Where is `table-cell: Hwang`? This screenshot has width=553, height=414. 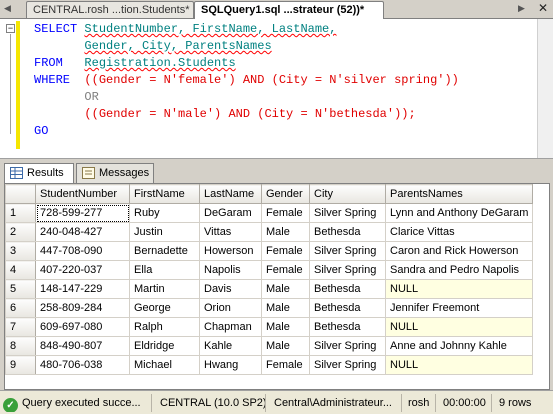 table-cell: Hwang is located at coordinates (230, 365).